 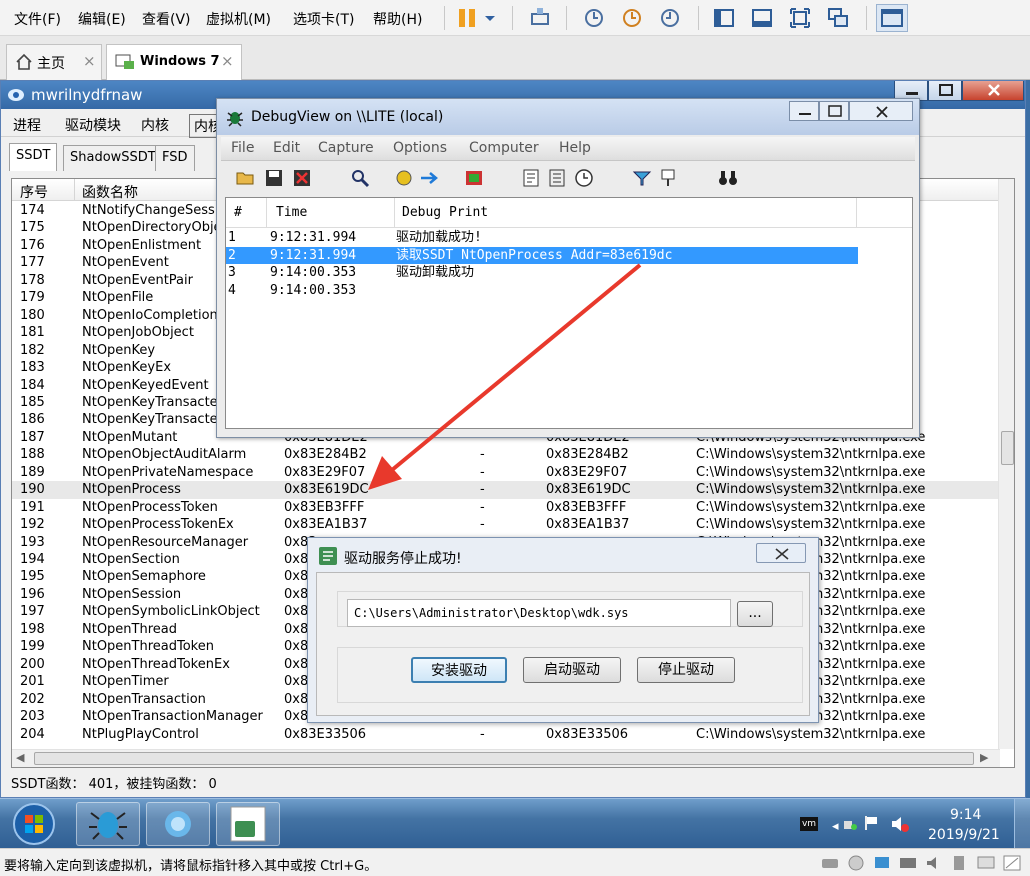 I want to click on dv-menu-edit: Edit, so click(x=286, y=148).